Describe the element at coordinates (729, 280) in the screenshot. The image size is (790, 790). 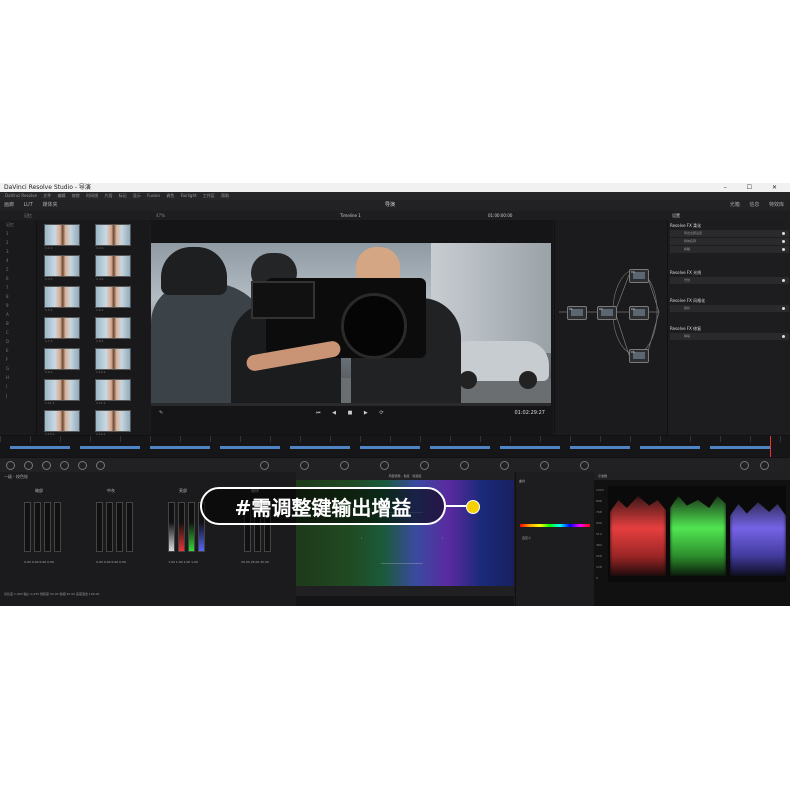
I see `fx-row: 光线` at that location.